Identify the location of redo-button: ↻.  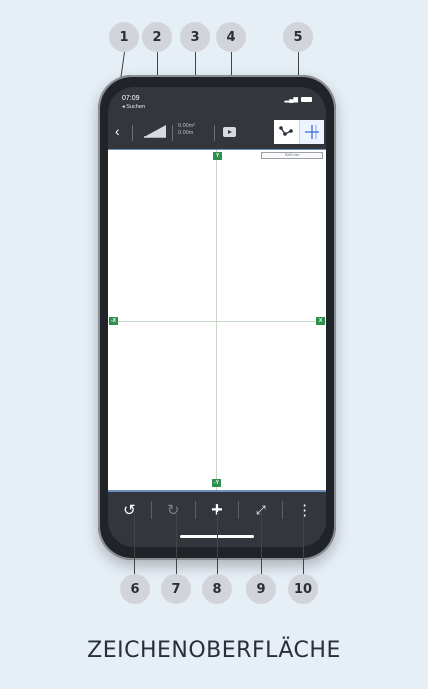
(173, 510).